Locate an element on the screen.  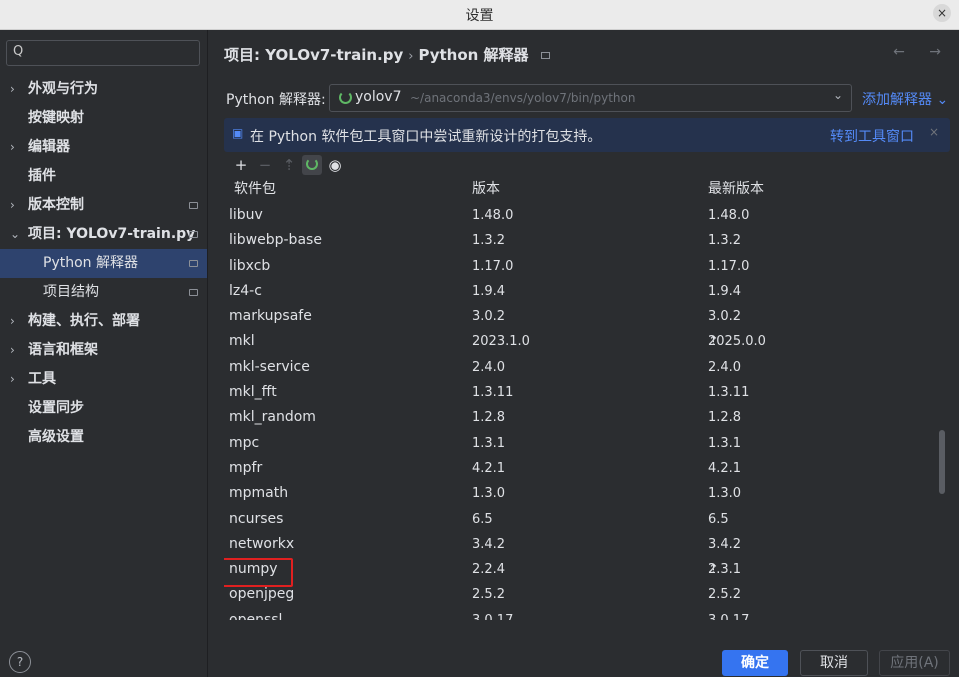
table-row: markupsafe 3.0.2 3.0.2 is located at coordinates (583, 316).